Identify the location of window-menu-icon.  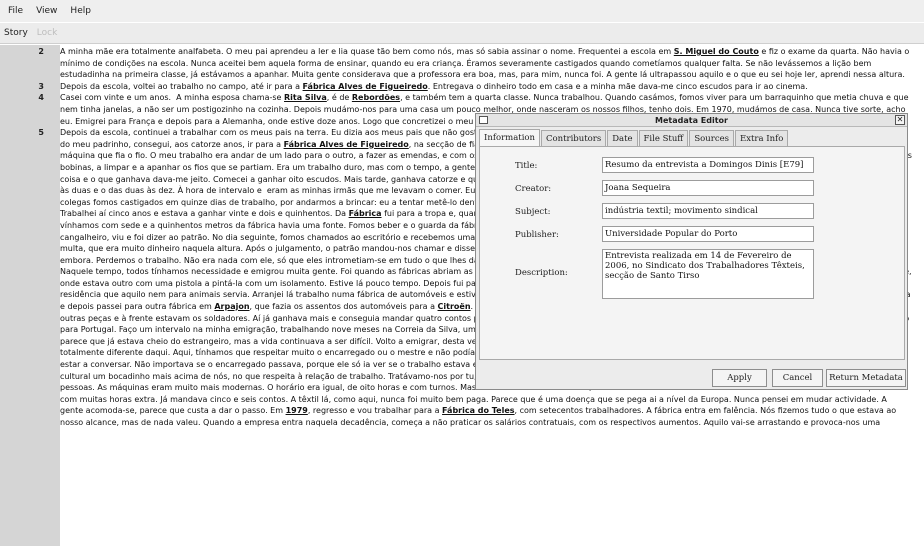
(483, 120).